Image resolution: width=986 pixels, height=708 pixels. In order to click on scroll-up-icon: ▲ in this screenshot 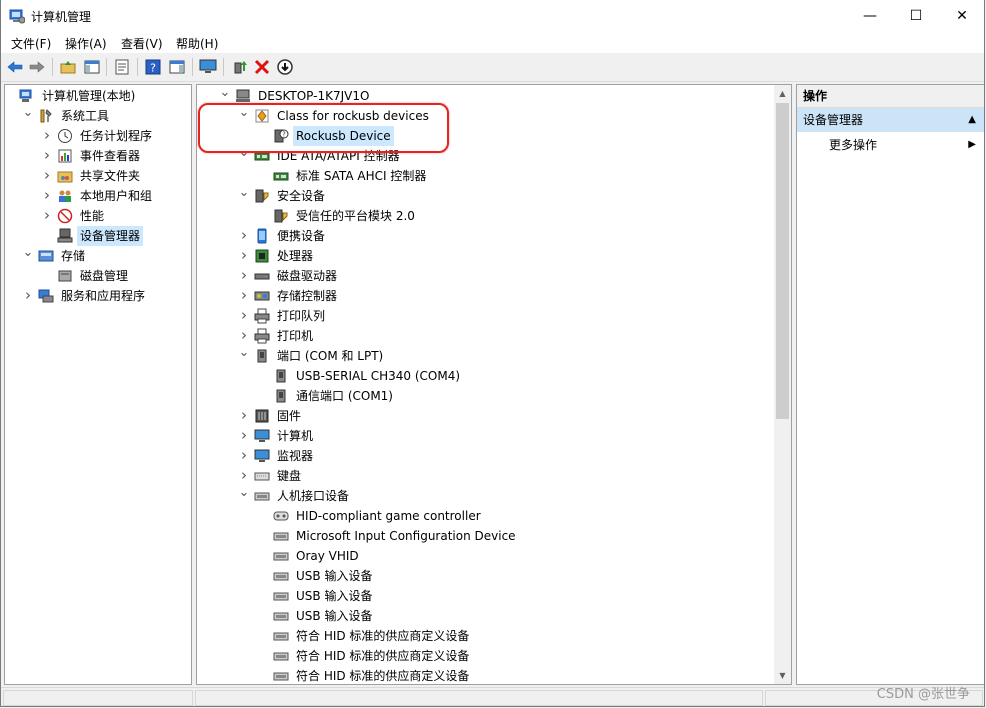, I will do `click(782, 93)`.